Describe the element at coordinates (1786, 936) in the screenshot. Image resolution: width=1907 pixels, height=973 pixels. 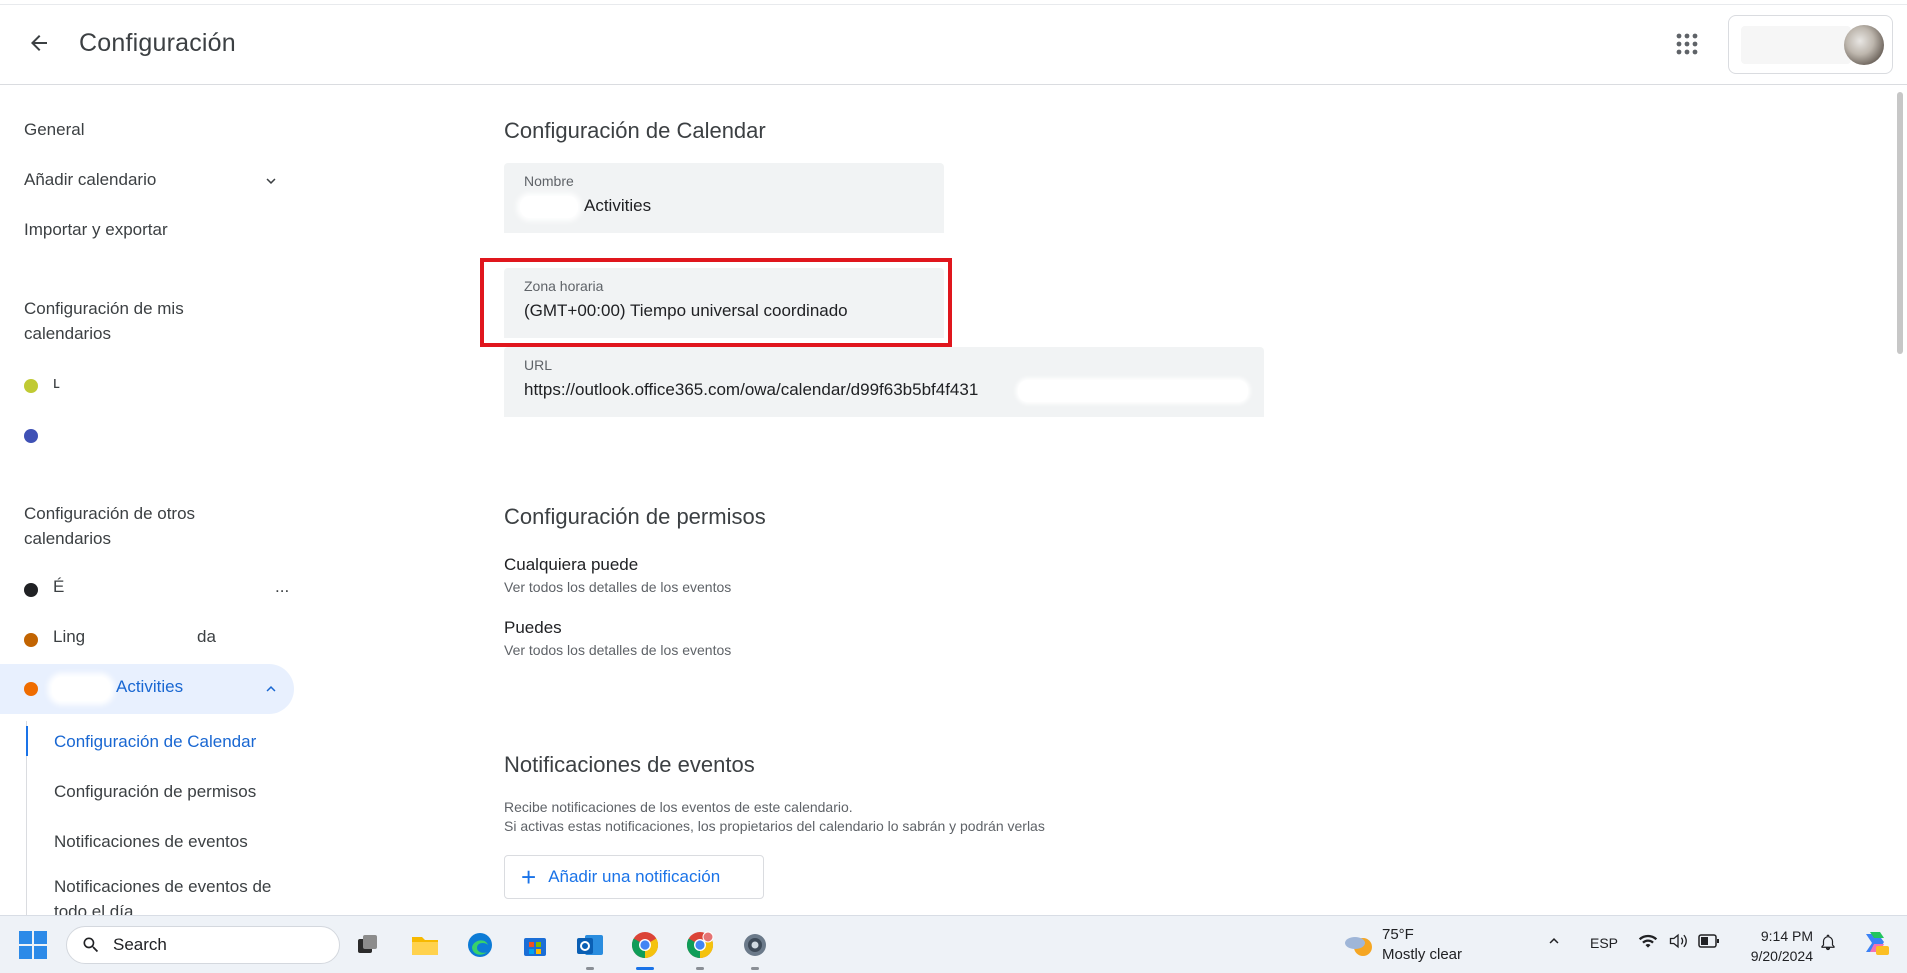
I see `clock-time: 9:14 PM` at that location.